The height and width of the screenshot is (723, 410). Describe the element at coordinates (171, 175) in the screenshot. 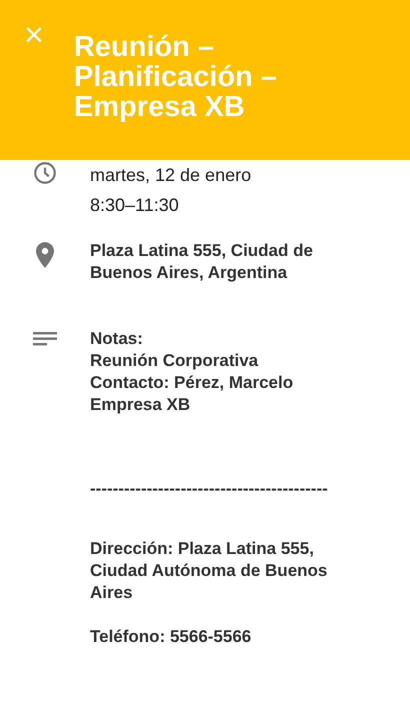

I see `detail-text: martes, 12 de enero` at that location.